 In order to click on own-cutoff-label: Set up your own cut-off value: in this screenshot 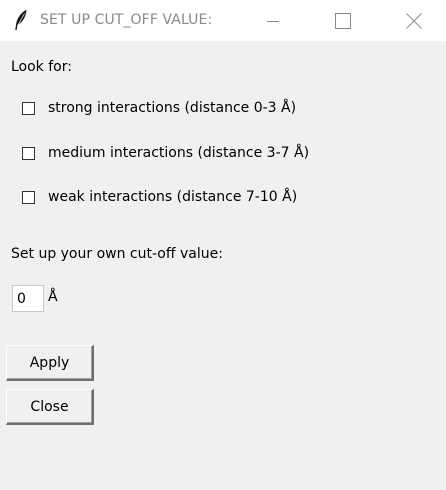, I will do `click(117, 254)`.